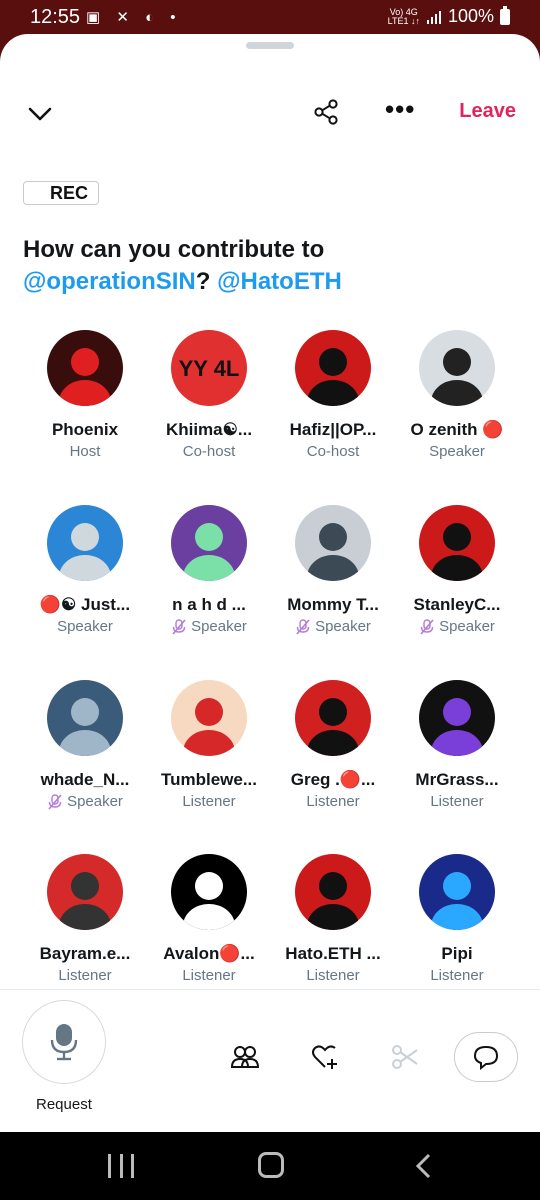 This screenshot has width=540, height=1200. I want to click on participant-card: Greg .🔴... Listener, so click(333, 745).